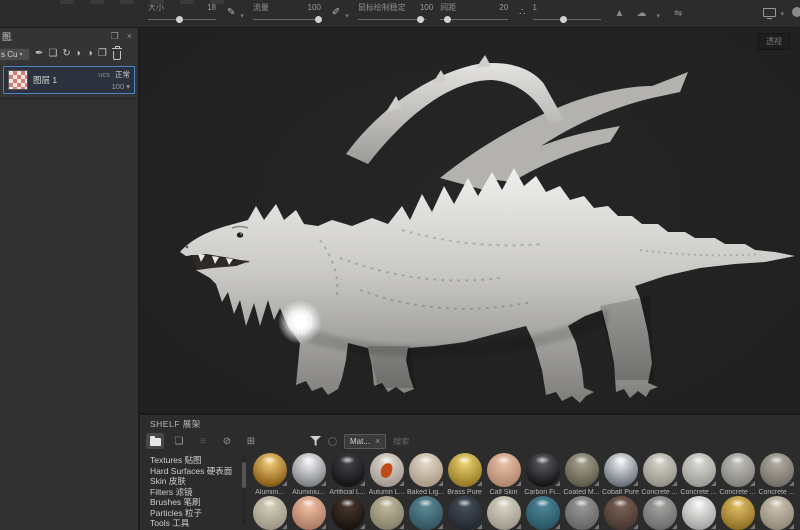 This screenshot has height=530, width=800. Describe the element at coordinates (18, 80) in the screenshot. I see `layer-thumbnail` at that location.